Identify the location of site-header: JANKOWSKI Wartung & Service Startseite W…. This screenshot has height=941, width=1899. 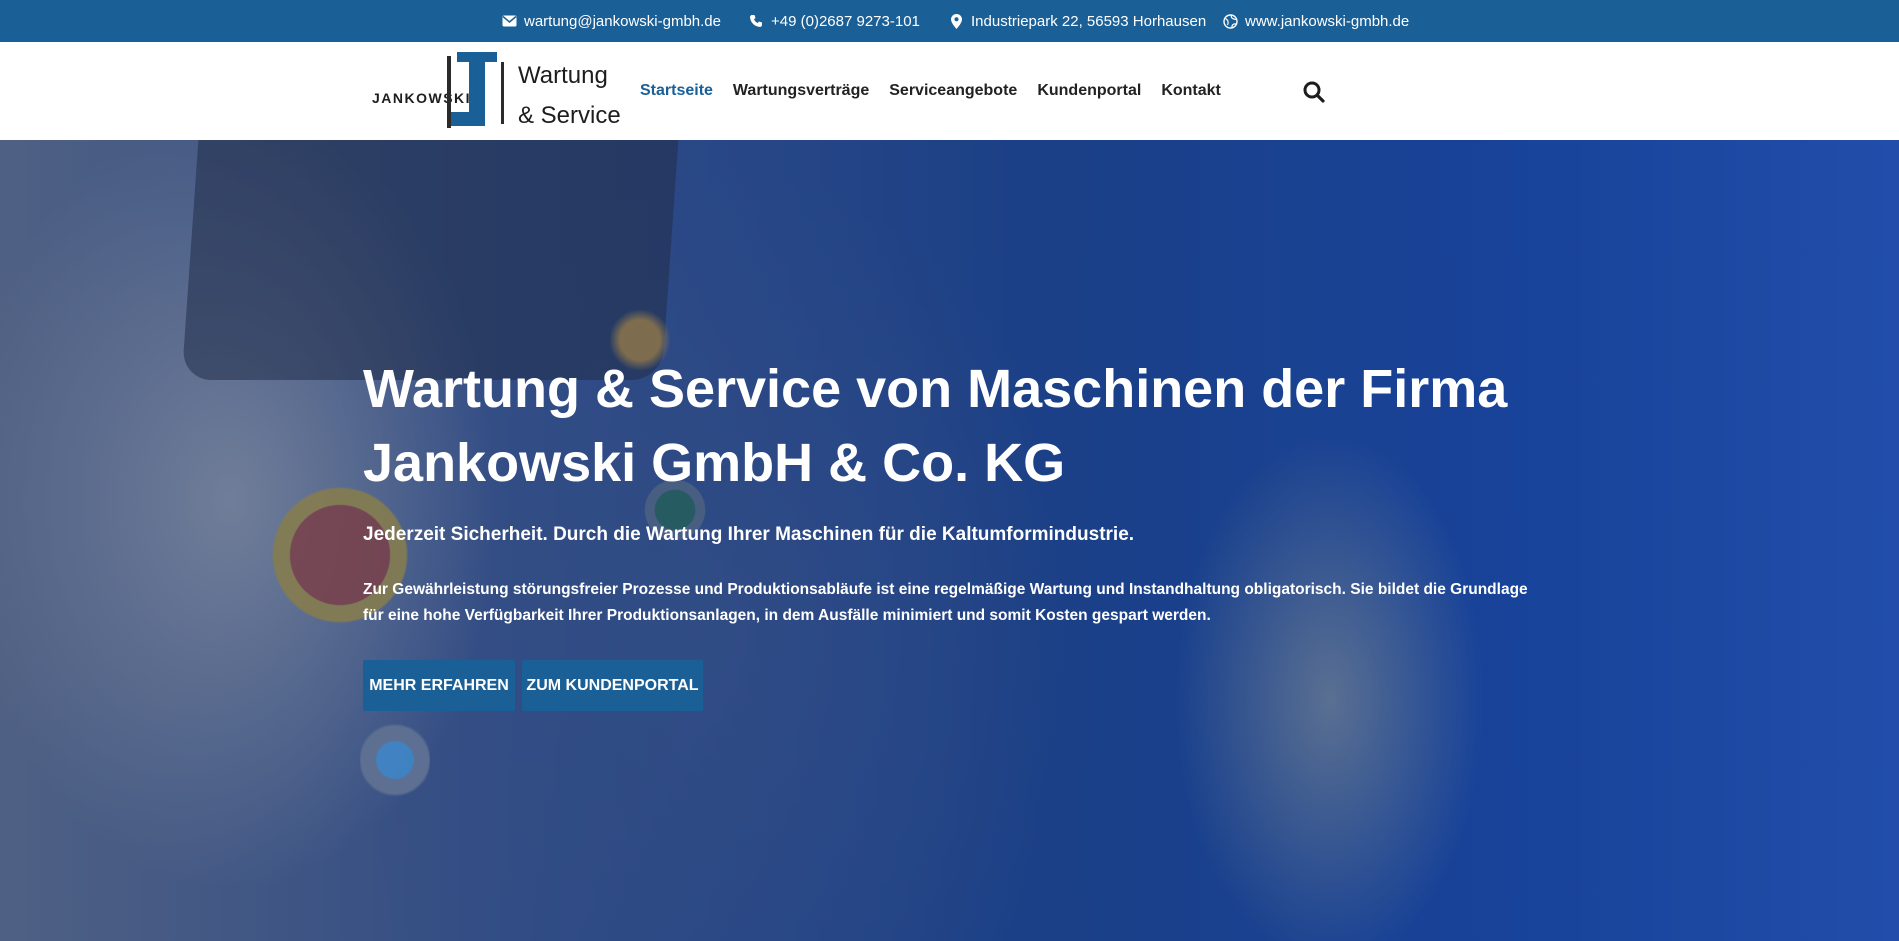
(949, 91).